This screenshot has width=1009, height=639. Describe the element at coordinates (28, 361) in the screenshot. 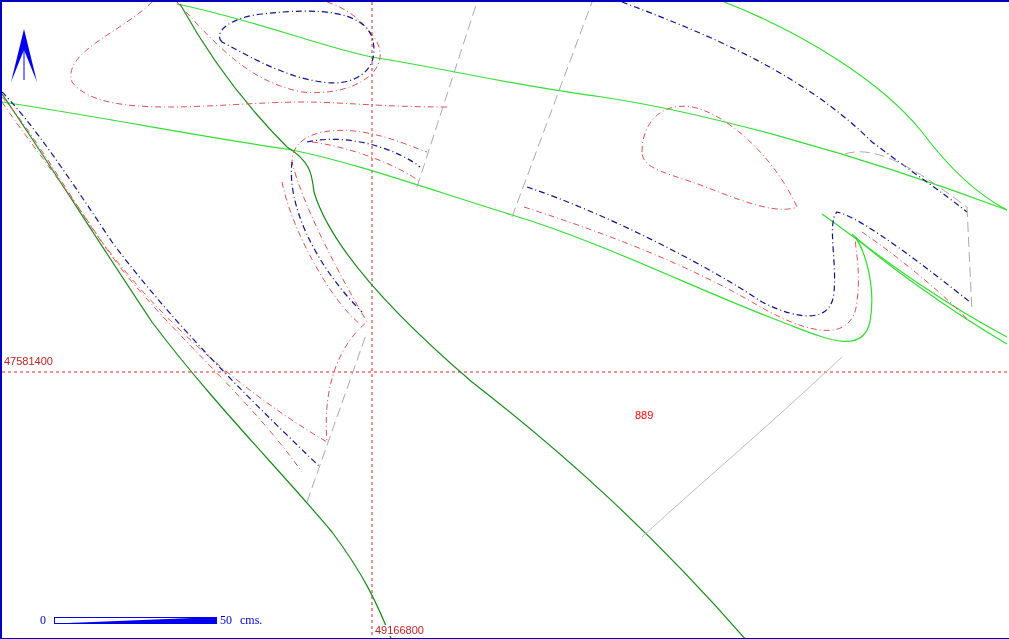

I see `northing-label: 47581400` at that location.